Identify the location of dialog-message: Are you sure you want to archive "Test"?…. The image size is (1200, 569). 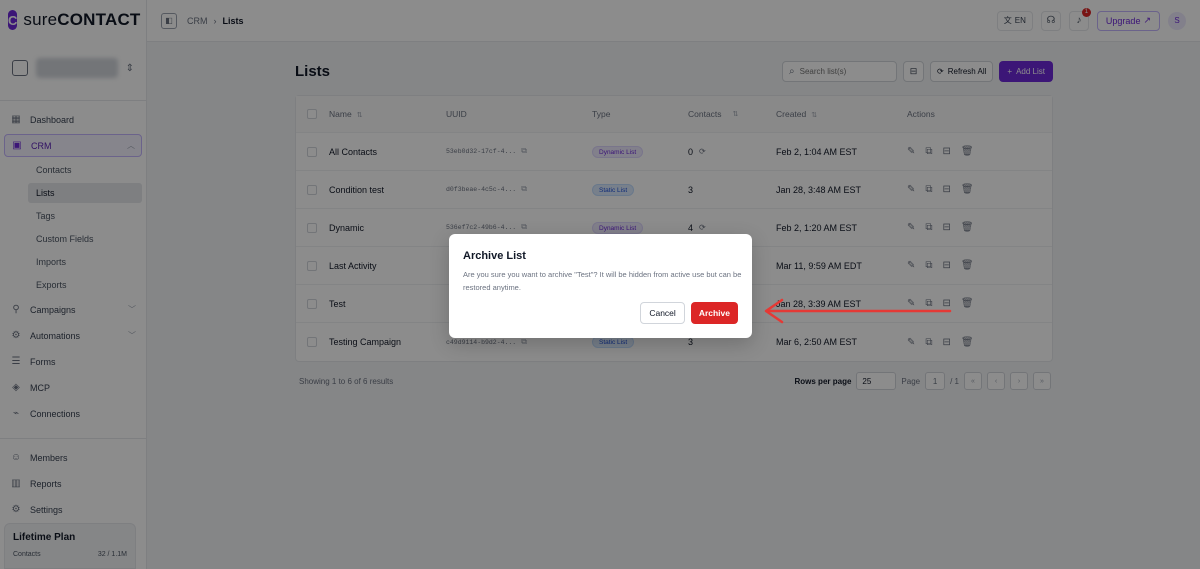
(602, 281).